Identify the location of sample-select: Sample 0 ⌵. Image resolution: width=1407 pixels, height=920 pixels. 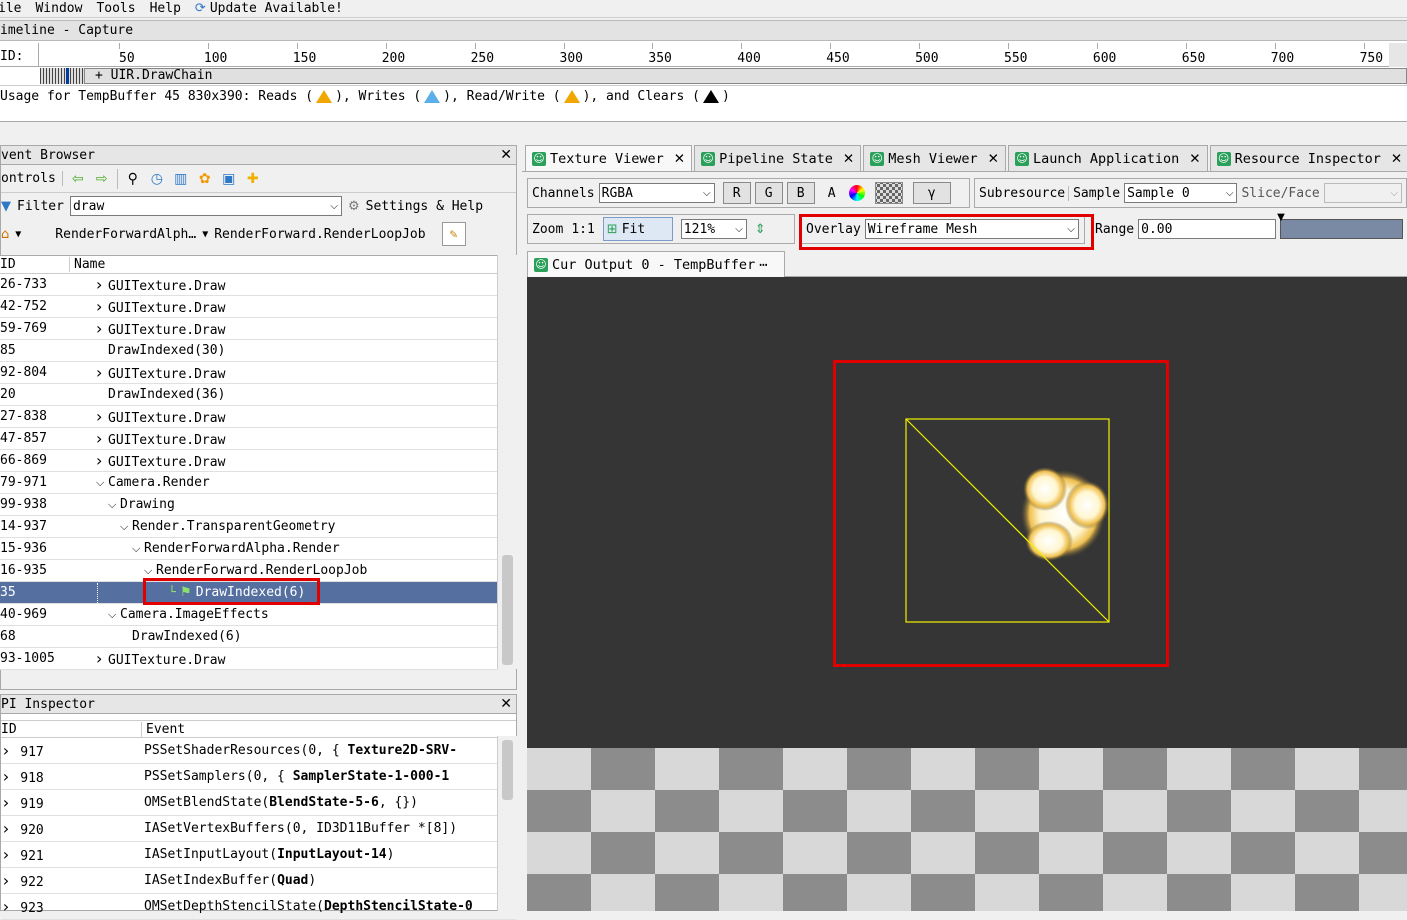
(1181, 193).